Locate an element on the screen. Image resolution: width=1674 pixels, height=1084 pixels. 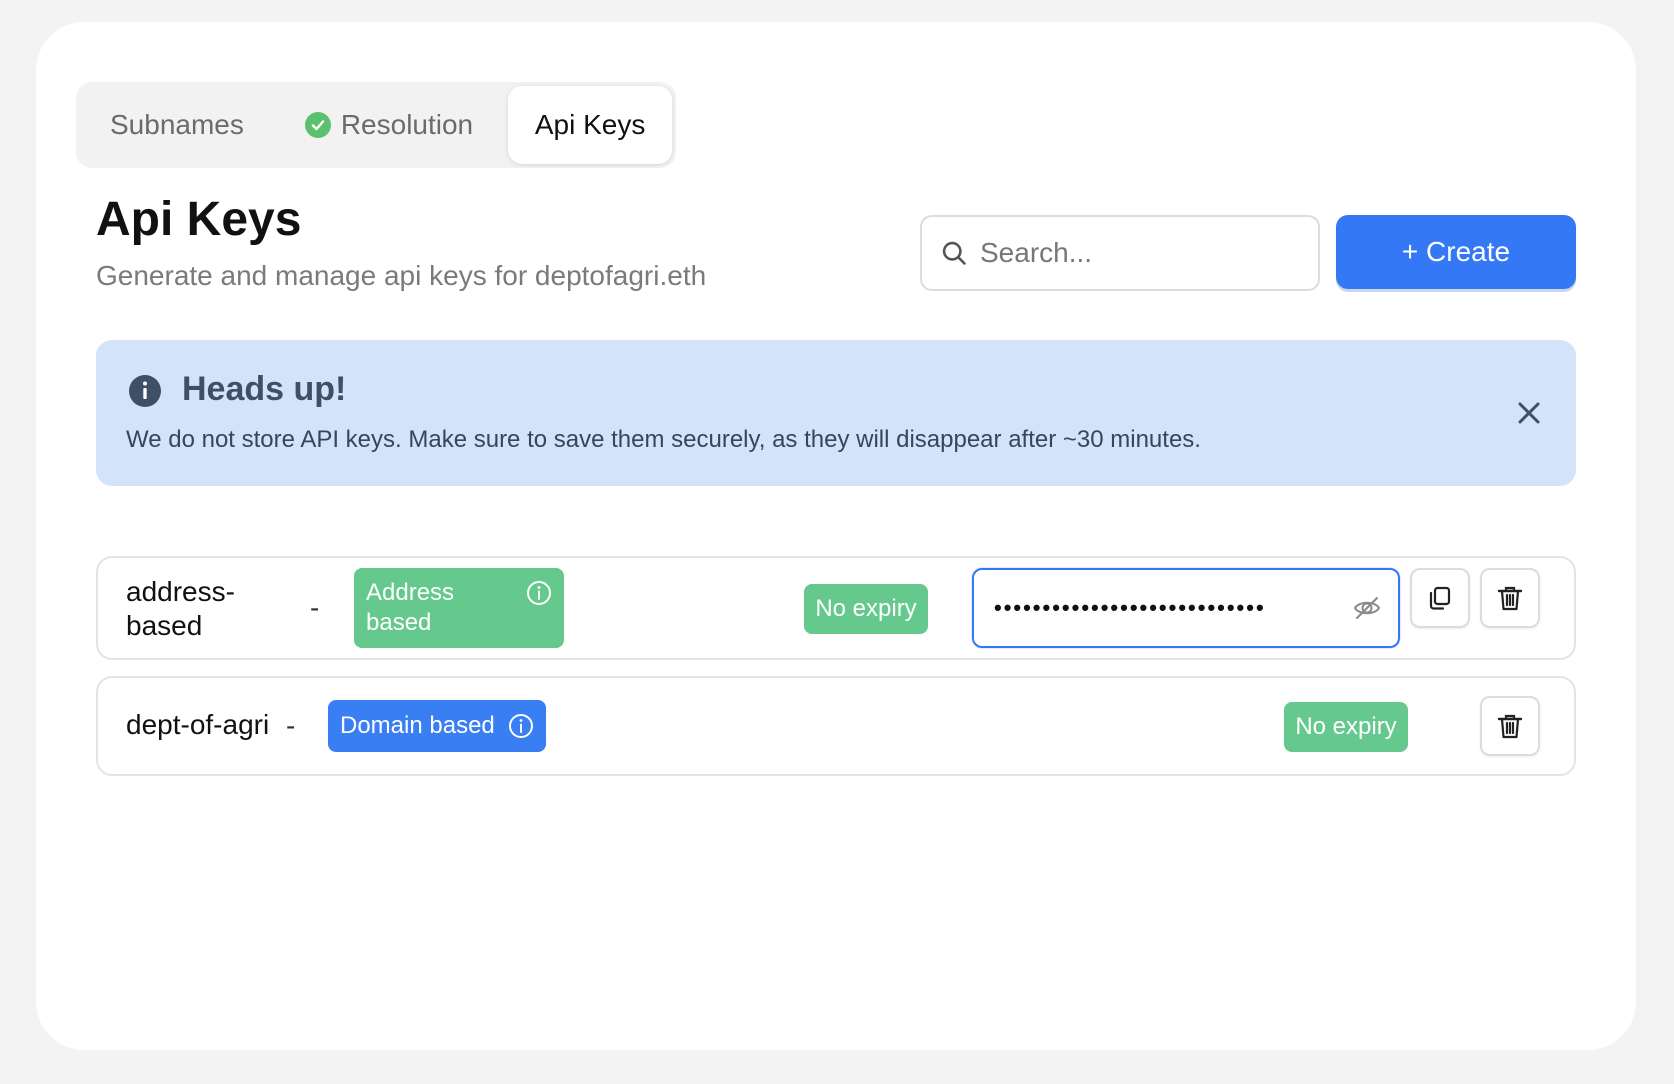
secret-value: •••••••••••••••••••••••••••• is located at coordinates (1130, 607).